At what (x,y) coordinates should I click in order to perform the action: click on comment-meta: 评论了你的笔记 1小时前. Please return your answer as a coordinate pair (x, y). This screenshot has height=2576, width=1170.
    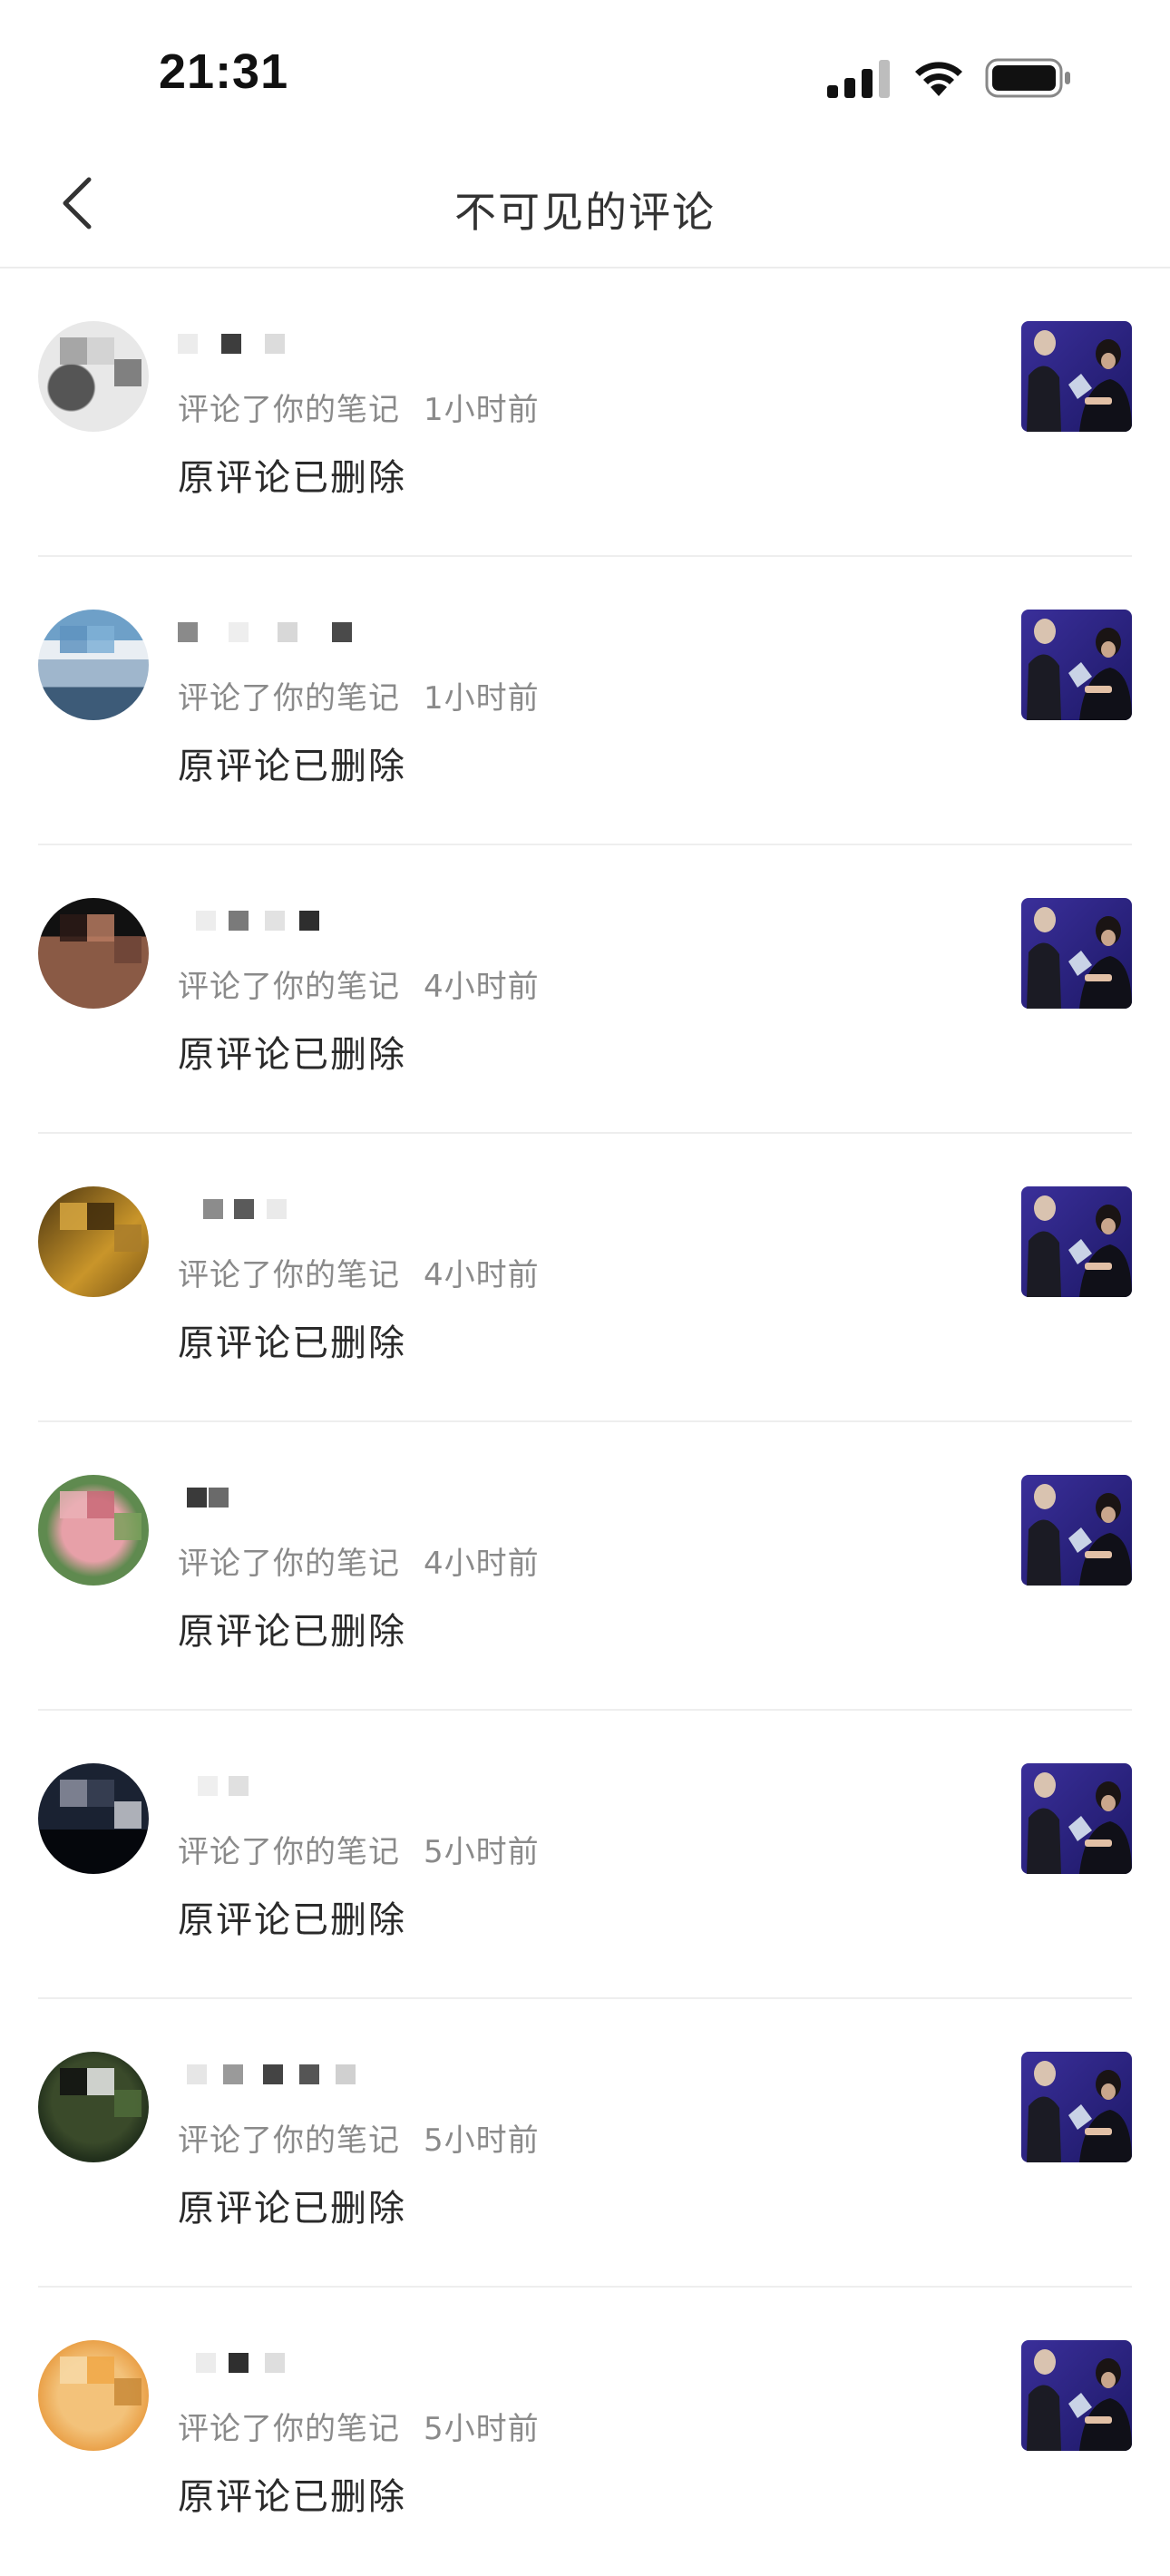
    Looking at the image, I should click on (359, 407).